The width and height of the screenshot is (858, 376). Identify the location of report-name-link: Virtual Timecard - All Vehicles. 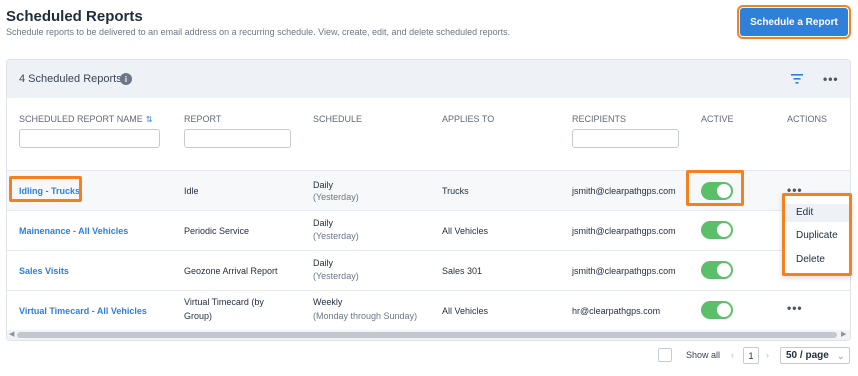
(83, 311).